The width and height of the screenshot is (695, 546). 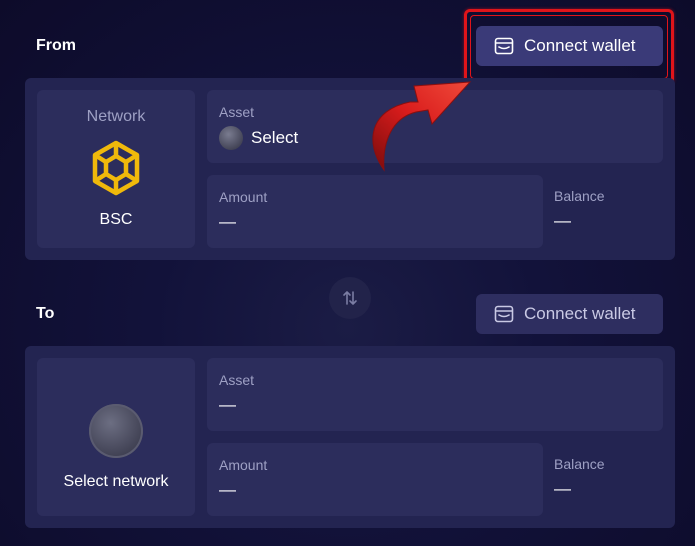 I want to click on from-amount-field: Amount —, so click(x=375, y=211).